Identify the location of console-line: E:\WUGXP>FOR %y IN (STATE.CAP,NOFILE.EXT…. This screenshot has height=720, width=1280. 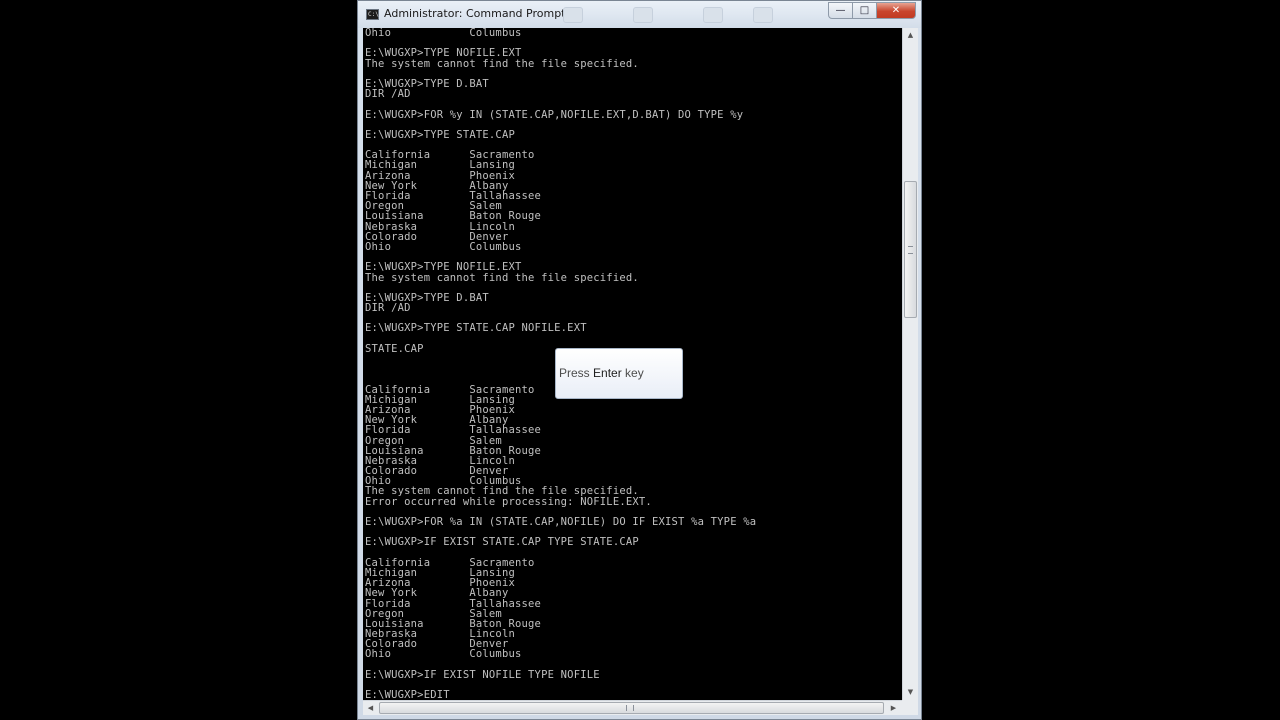
(554, 114).